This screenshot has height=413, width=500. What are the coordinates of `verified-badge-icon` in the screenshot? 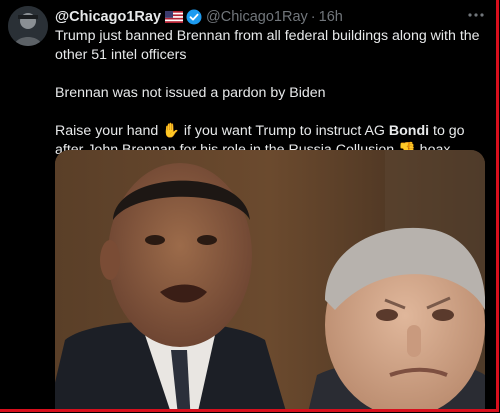 It's located at (194, 17).